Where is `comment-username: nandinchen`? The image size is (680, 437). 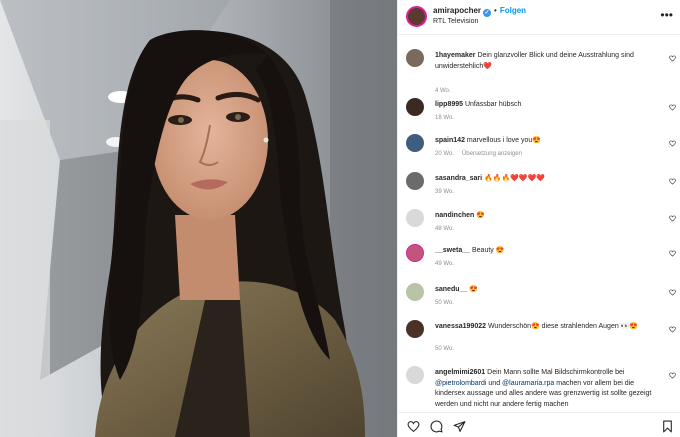
comment-username: nandinchen is located at coordinates (454, 215).